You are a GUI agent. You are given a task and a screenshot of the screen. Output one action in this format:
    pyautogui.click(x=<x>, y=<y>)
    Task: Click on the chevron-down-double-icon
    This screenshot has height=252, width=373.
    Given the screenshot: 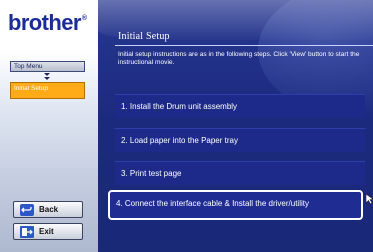 What is the action you would take?
    pyautogui.click(x=47, y=76)
    